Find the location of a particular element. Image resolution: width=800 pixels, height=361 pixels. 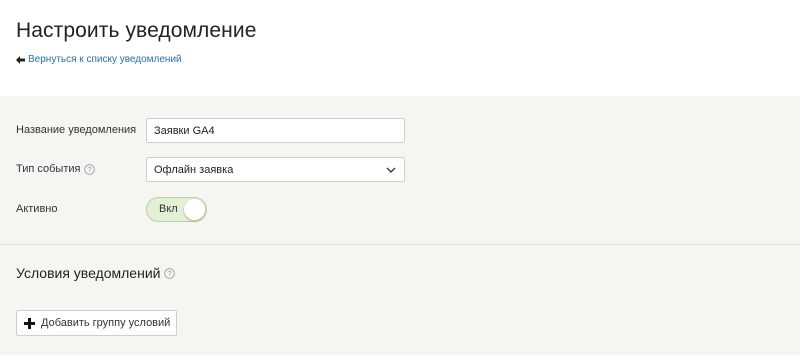

event-type-select: Офлайн заявка is located at coordinates (275, 169).